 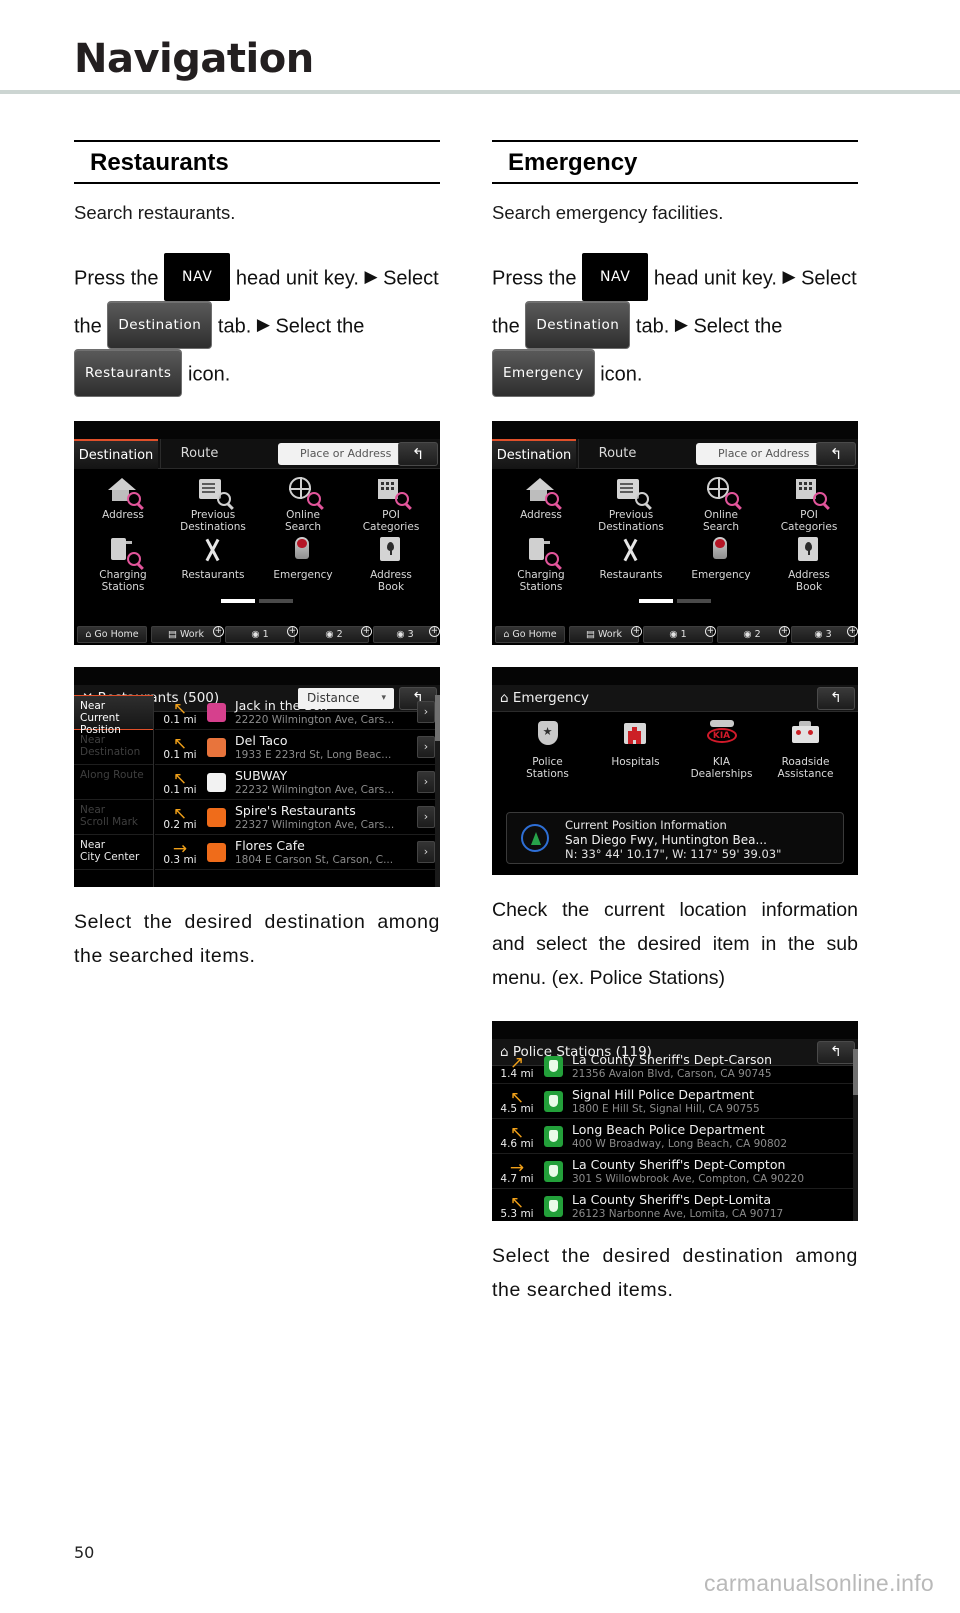 What do you see at coordinates (257, 601) in the screenshot?
I see `page-indicator` at bounding box center [257, 601].